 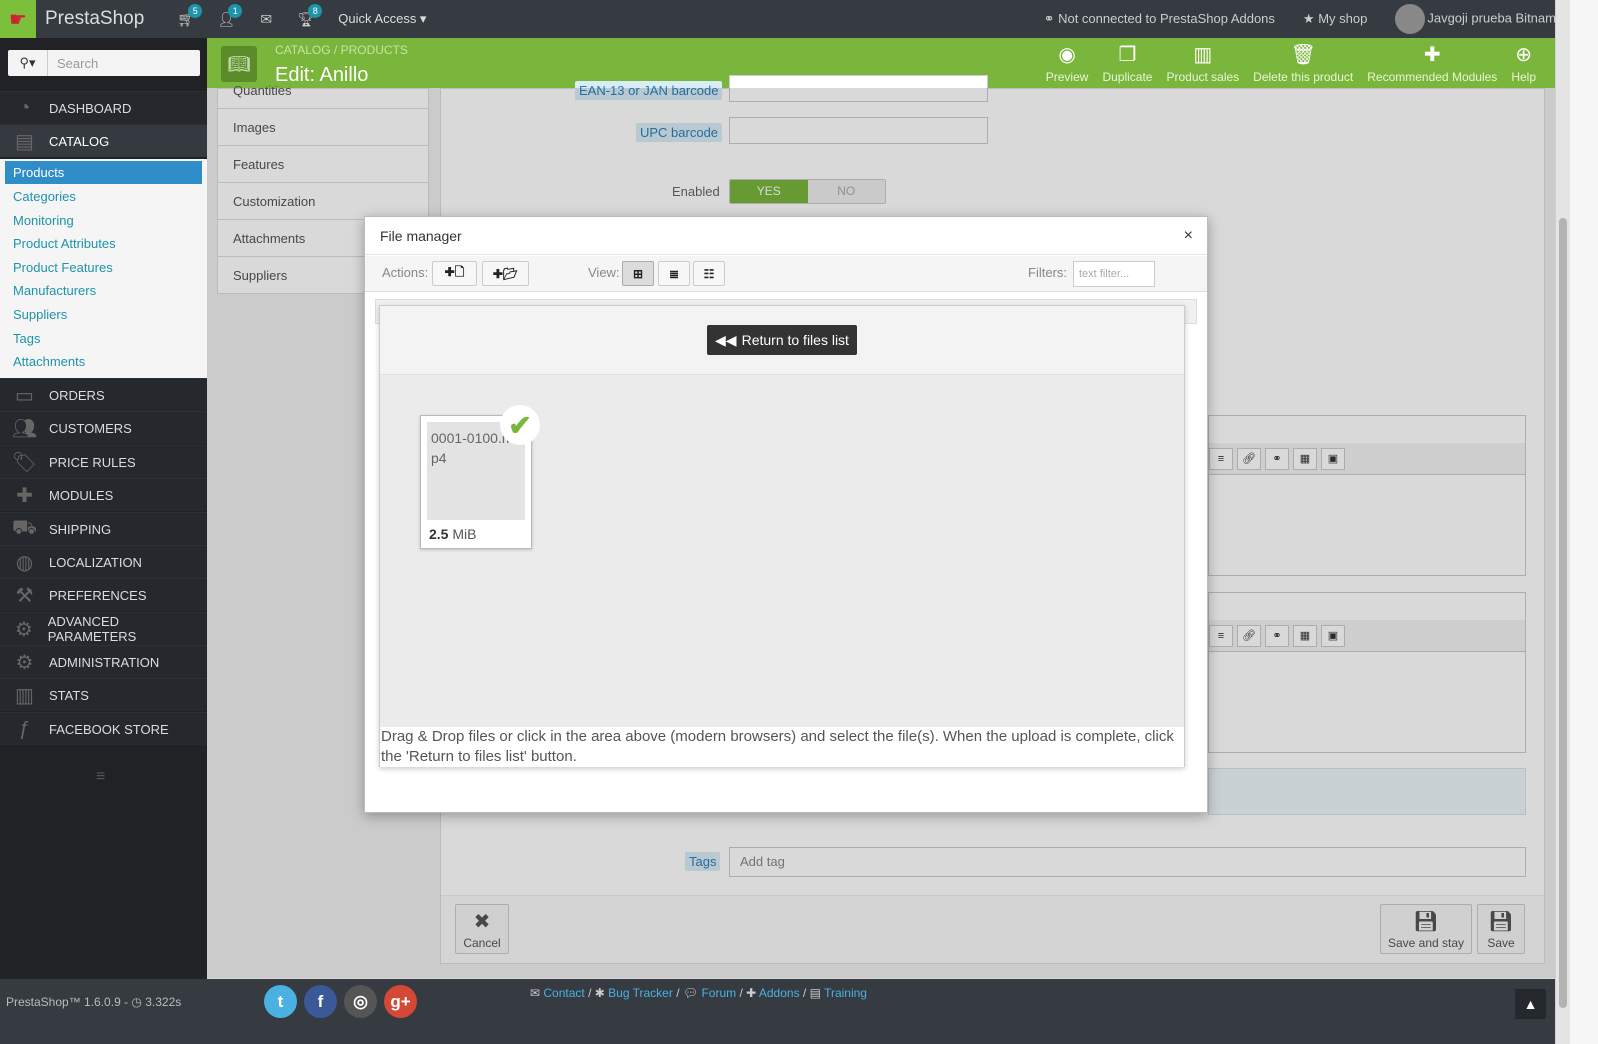 What do you see at coordinates (24, 728) in the screenshot?
I see `facebook-icon: ƒ` at bounding box center [24, 728].